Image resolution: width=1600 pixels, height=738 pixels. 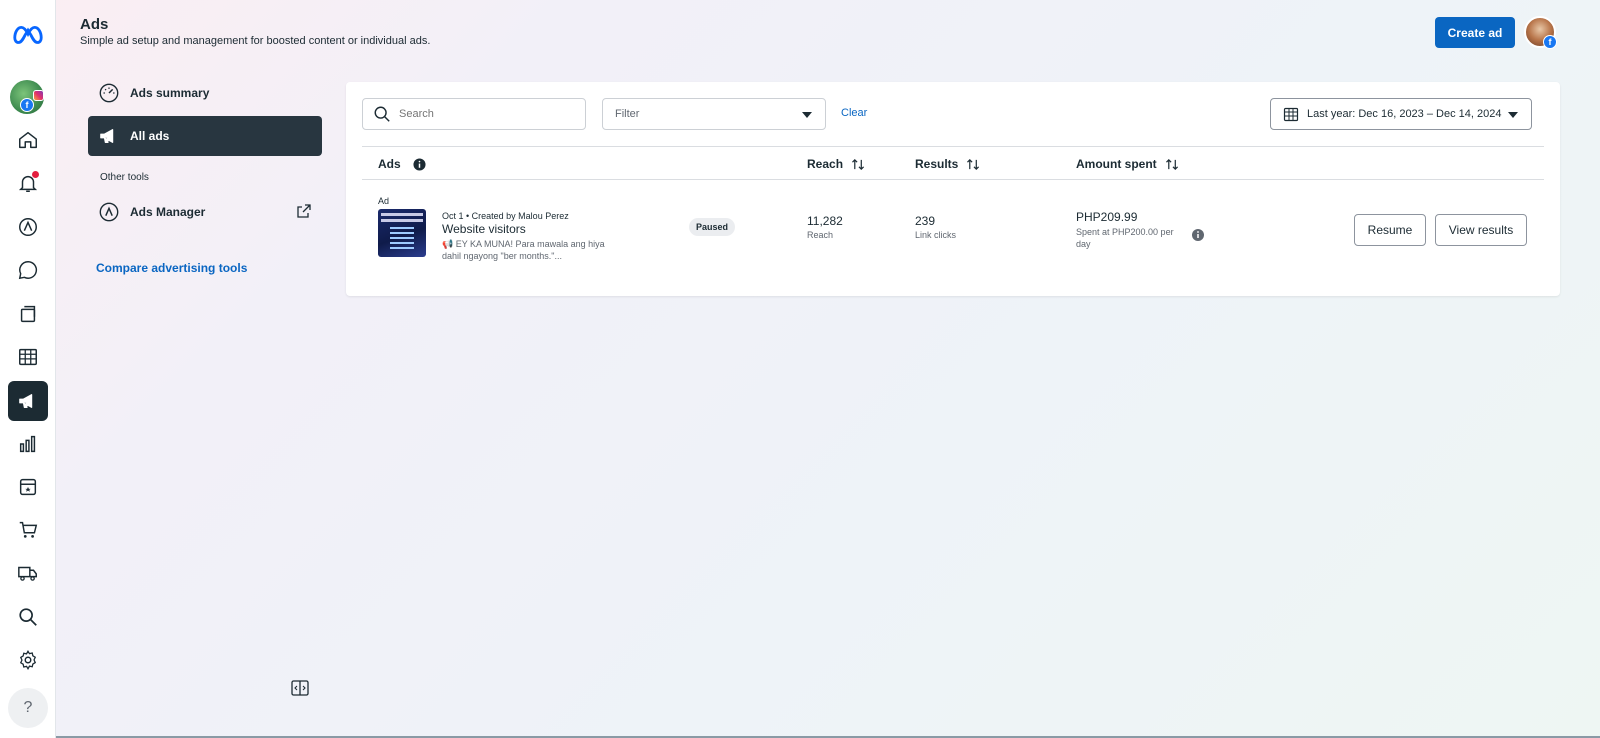 I want to click on search-input, so click(x=474, y=114).